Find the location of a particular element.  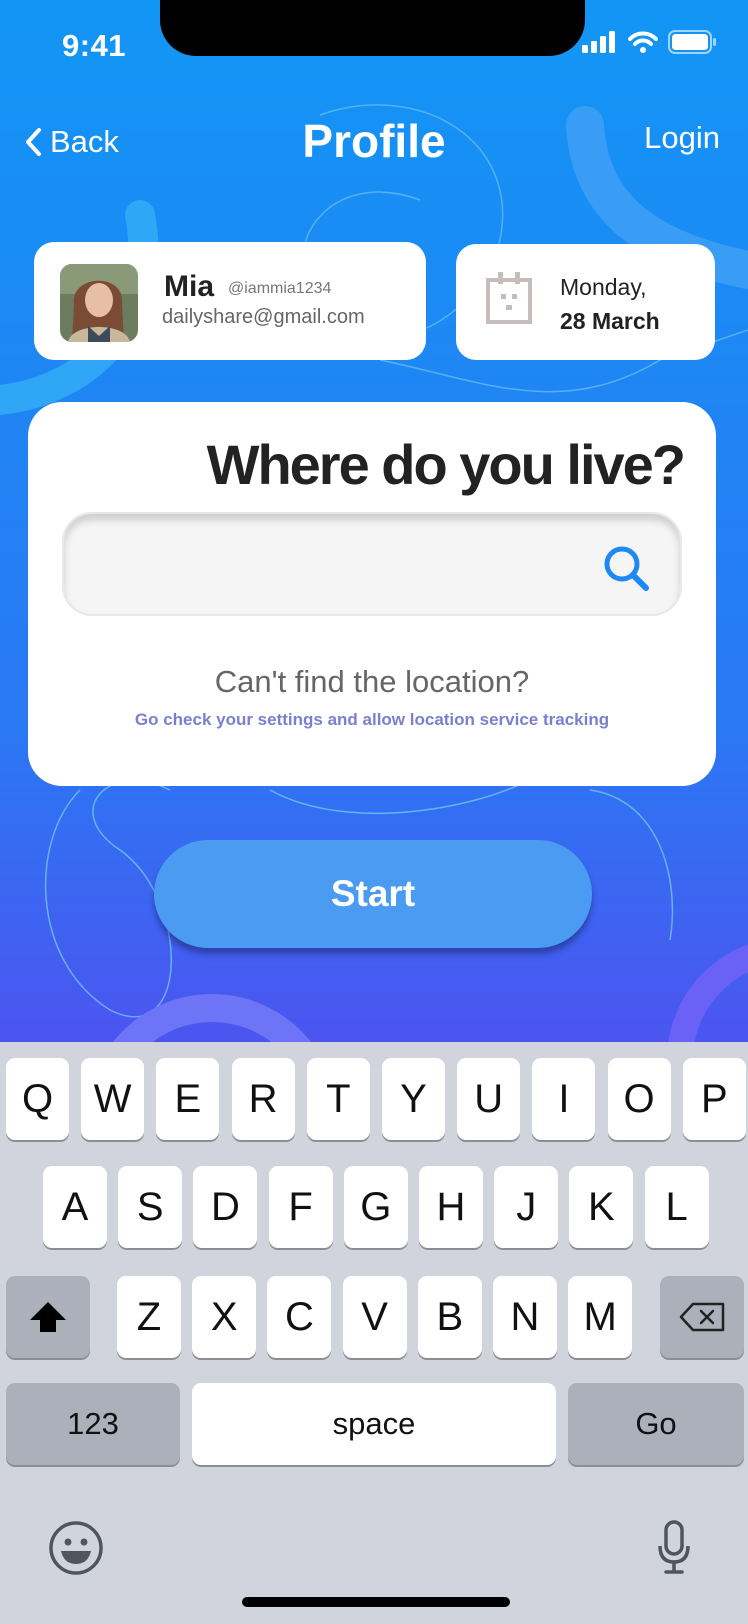

date-day: 28 March is located at coordinates (610, 321).